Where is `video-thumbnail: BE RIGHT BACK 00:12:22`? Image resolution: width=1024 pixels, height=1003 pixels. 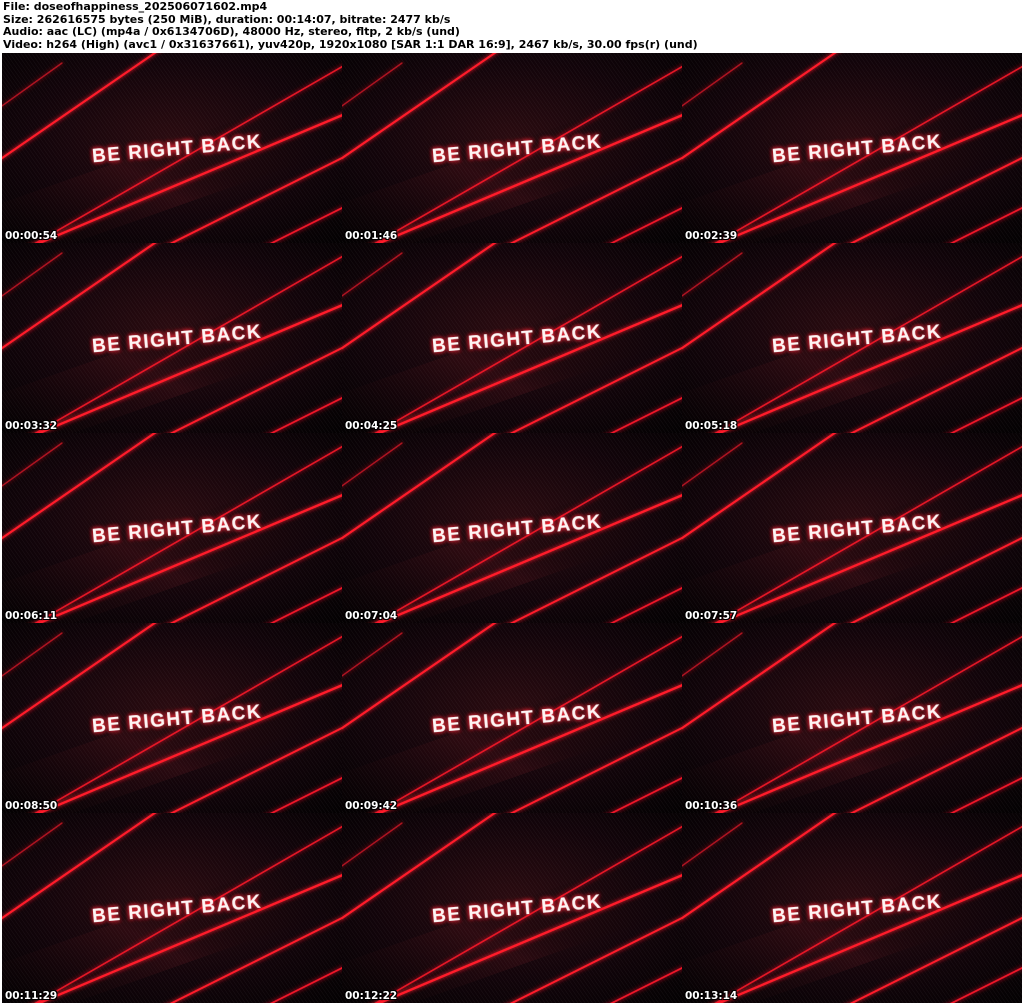
video-thumbnail: BE RIGHT BACK 00:12:22 is located at coordinates (512, 908).